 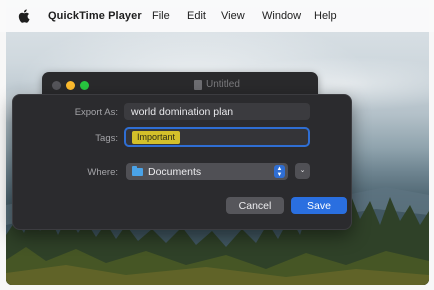 What do you see at coordinates (196, 16) in the screenshot?
I see `menu-edit: Edit` at bounding box center [196, 16].